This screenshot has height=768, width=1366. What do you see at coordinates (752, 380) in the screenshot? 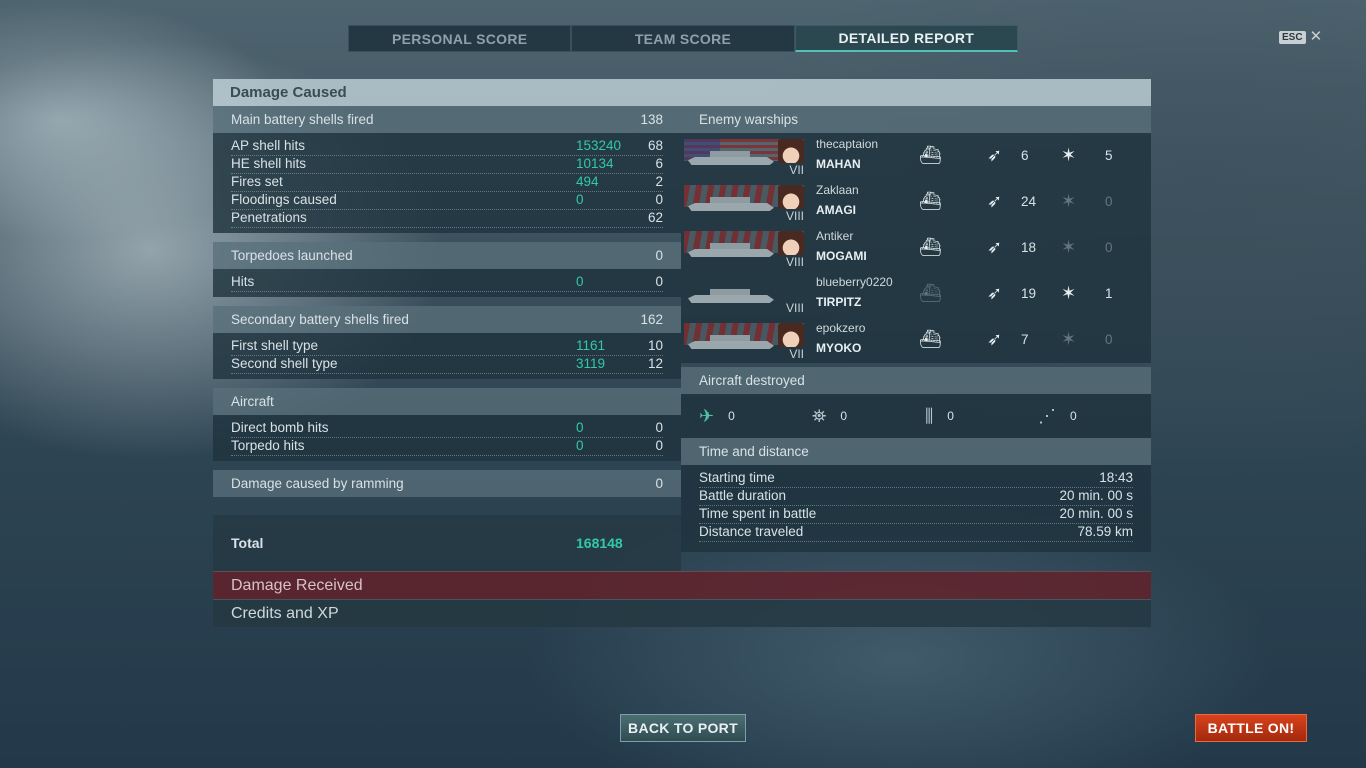
I see `aircraft-destroyed-title: Aircraft destroyed` at bounding box center [752, 380].